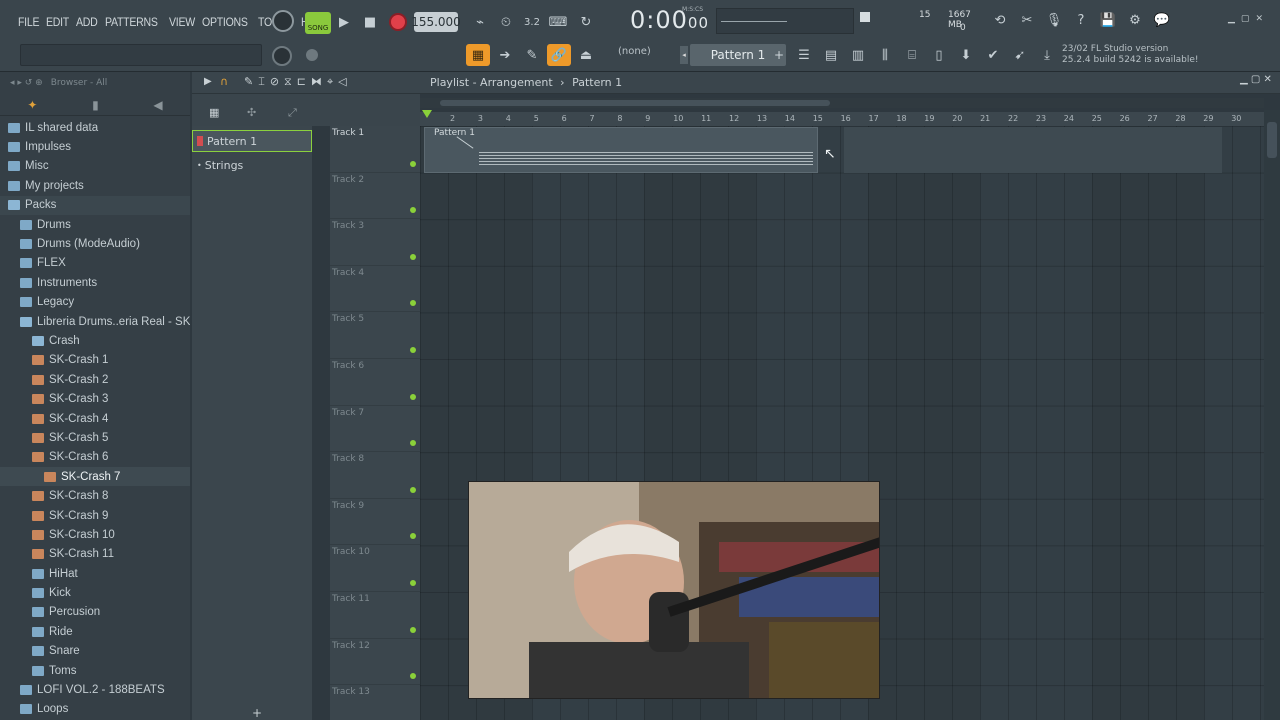 This screenshot has height=720, width=1280. Describe the element at coordinates (1245, 19) in the screenshot. I see `maximize-icon: ▢` at that location.